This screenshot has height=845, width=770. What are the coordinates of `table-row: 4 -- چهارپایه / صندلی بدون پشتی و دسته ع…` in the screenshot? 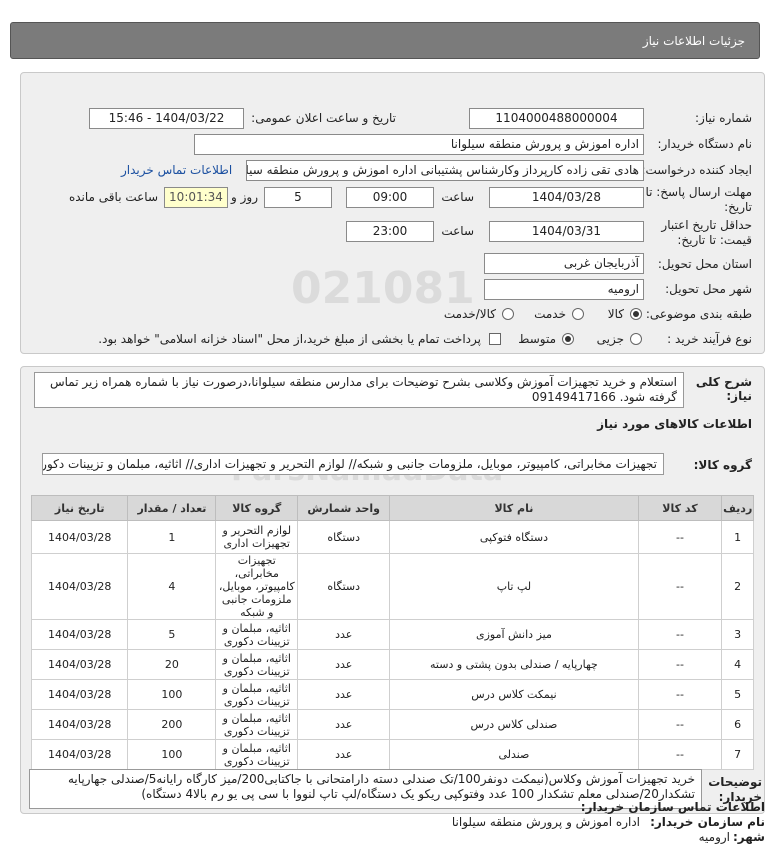 It's located at (392, 664).